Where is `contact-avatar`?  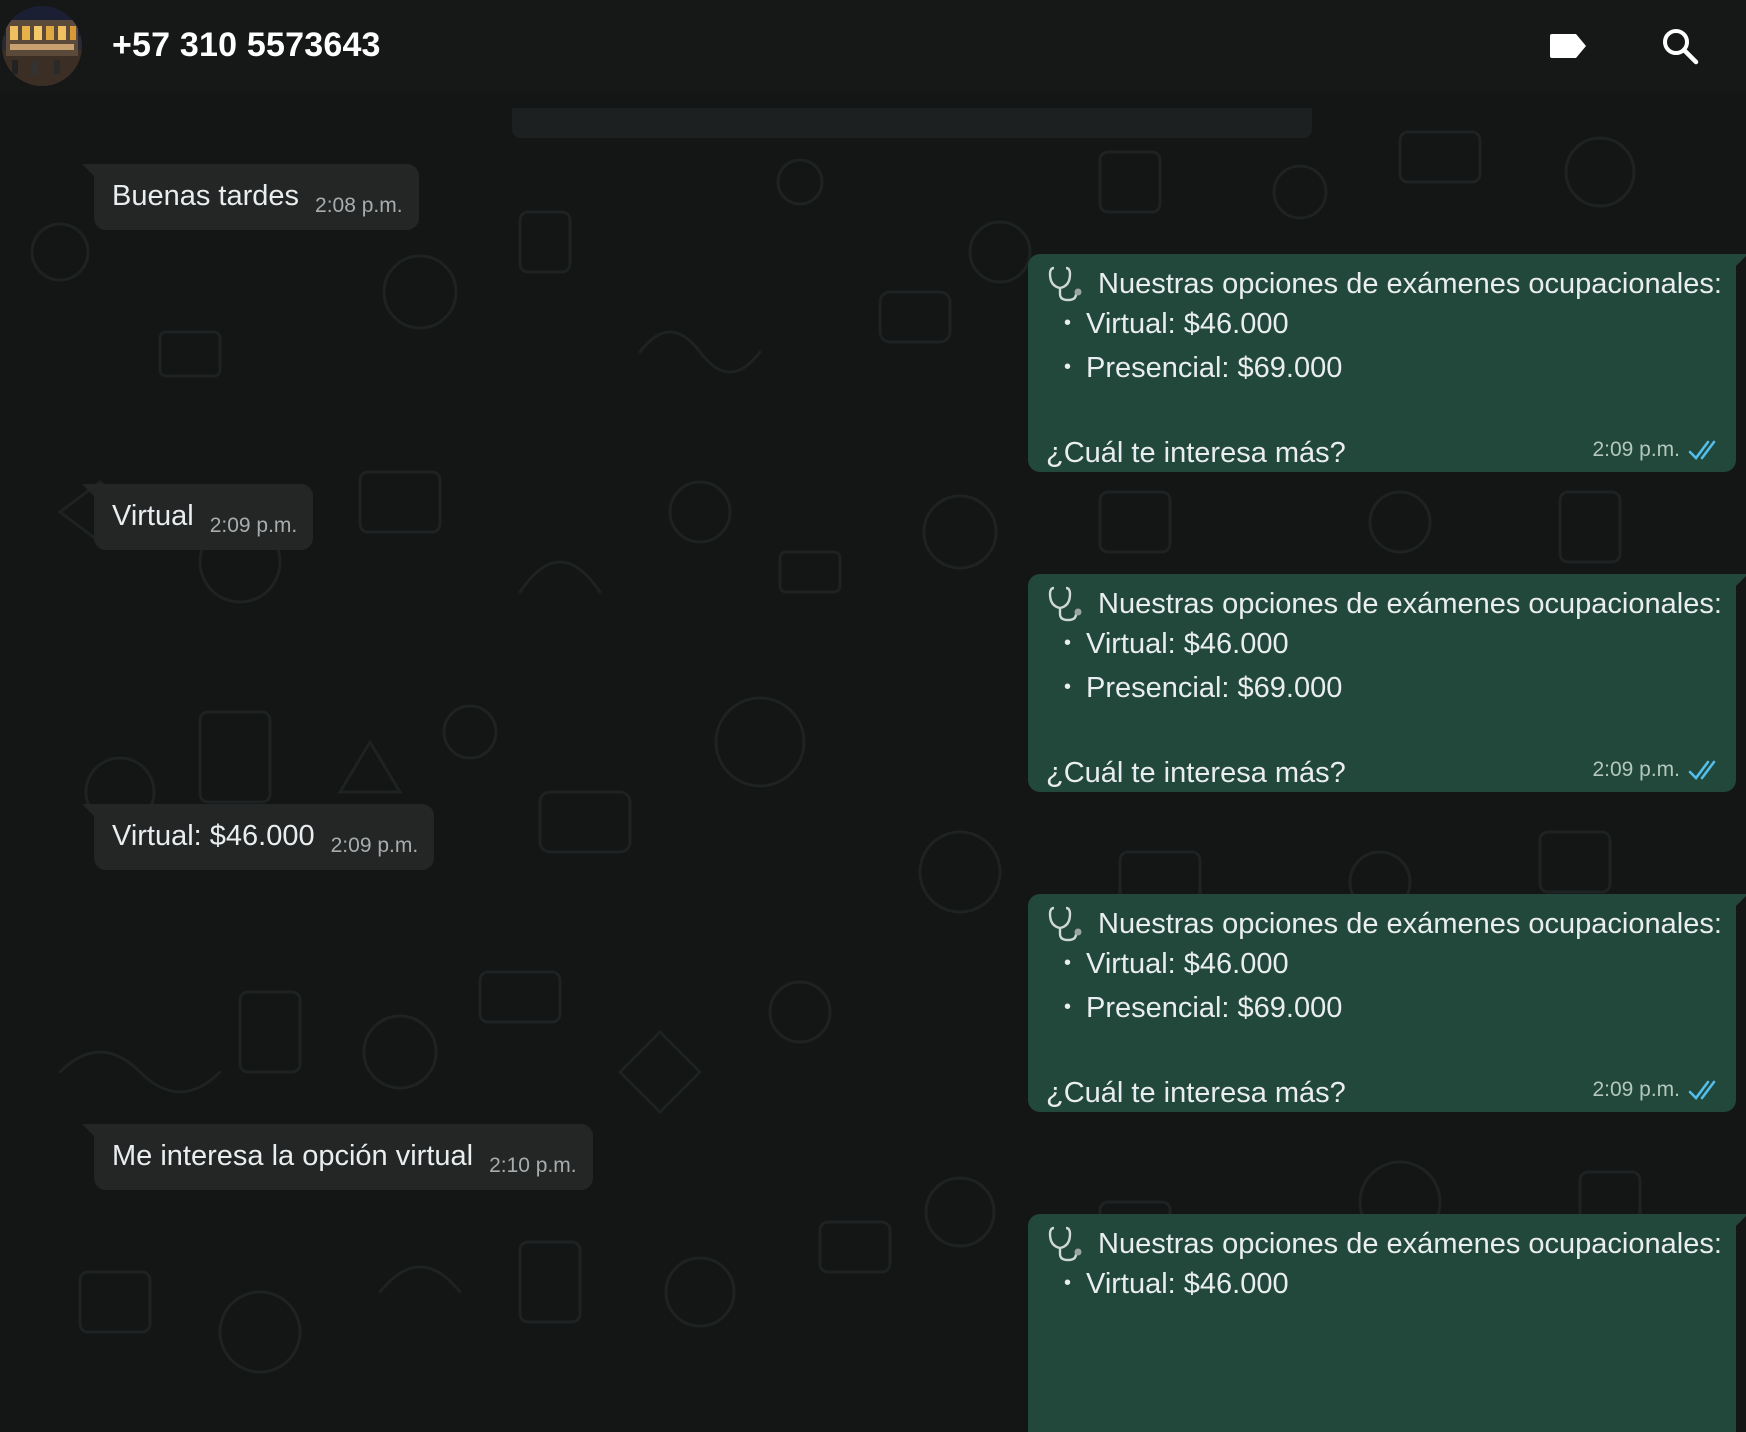
contact-avatar is located at coordinates (42, 46).